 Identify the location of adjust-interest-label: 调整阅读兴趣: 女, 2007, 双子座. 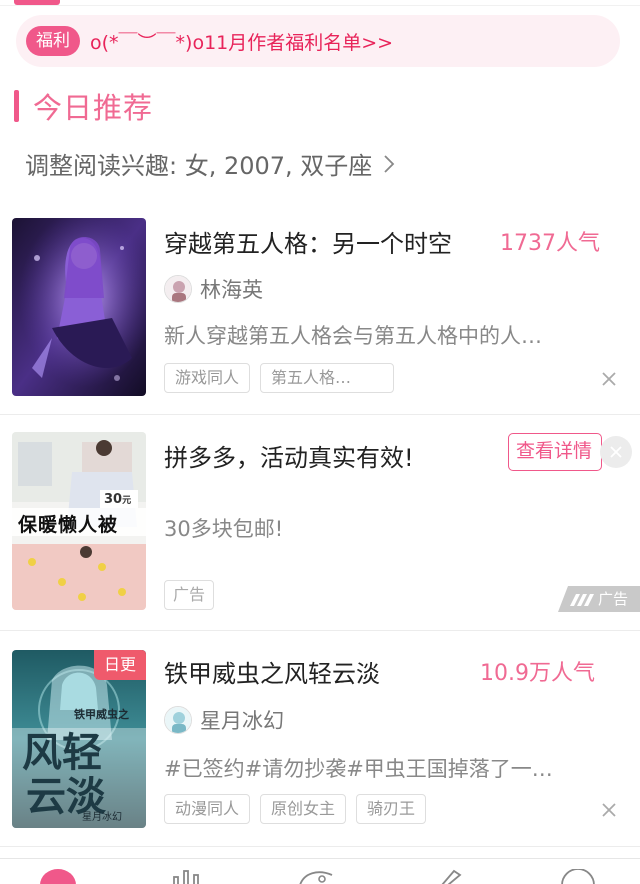
(199, 166).